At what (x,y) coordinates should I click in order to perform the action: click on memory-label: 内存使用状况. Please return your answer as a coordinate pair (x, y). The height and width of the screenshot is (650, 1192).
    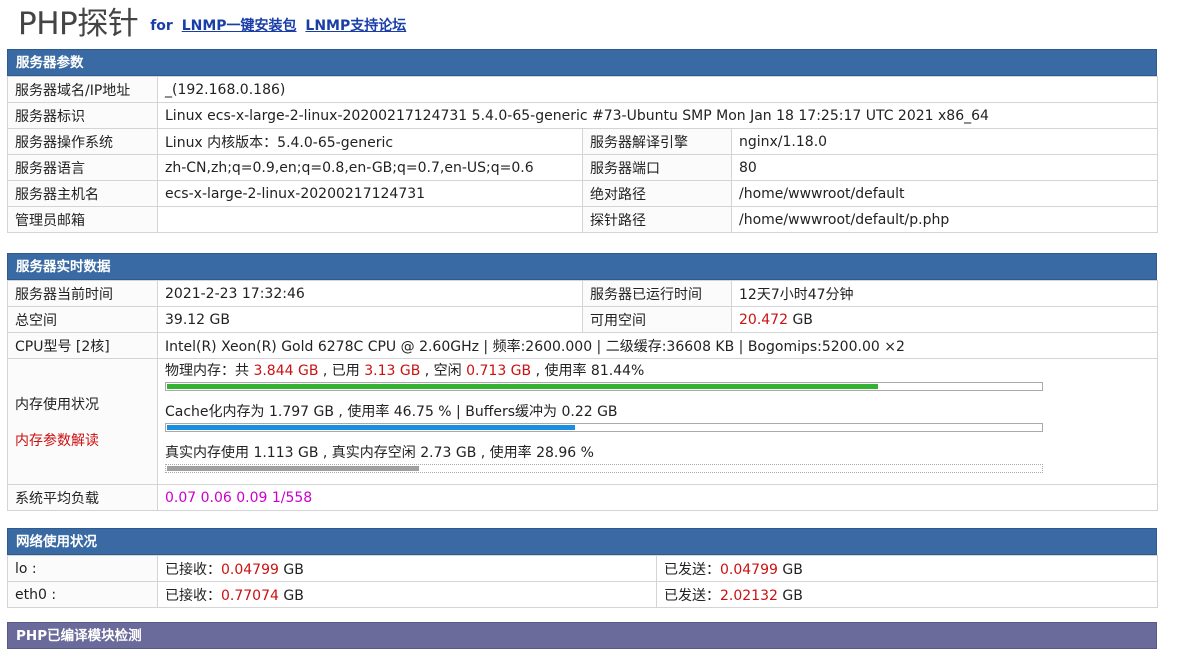
    Looking at the image, I should click on (57, 404).